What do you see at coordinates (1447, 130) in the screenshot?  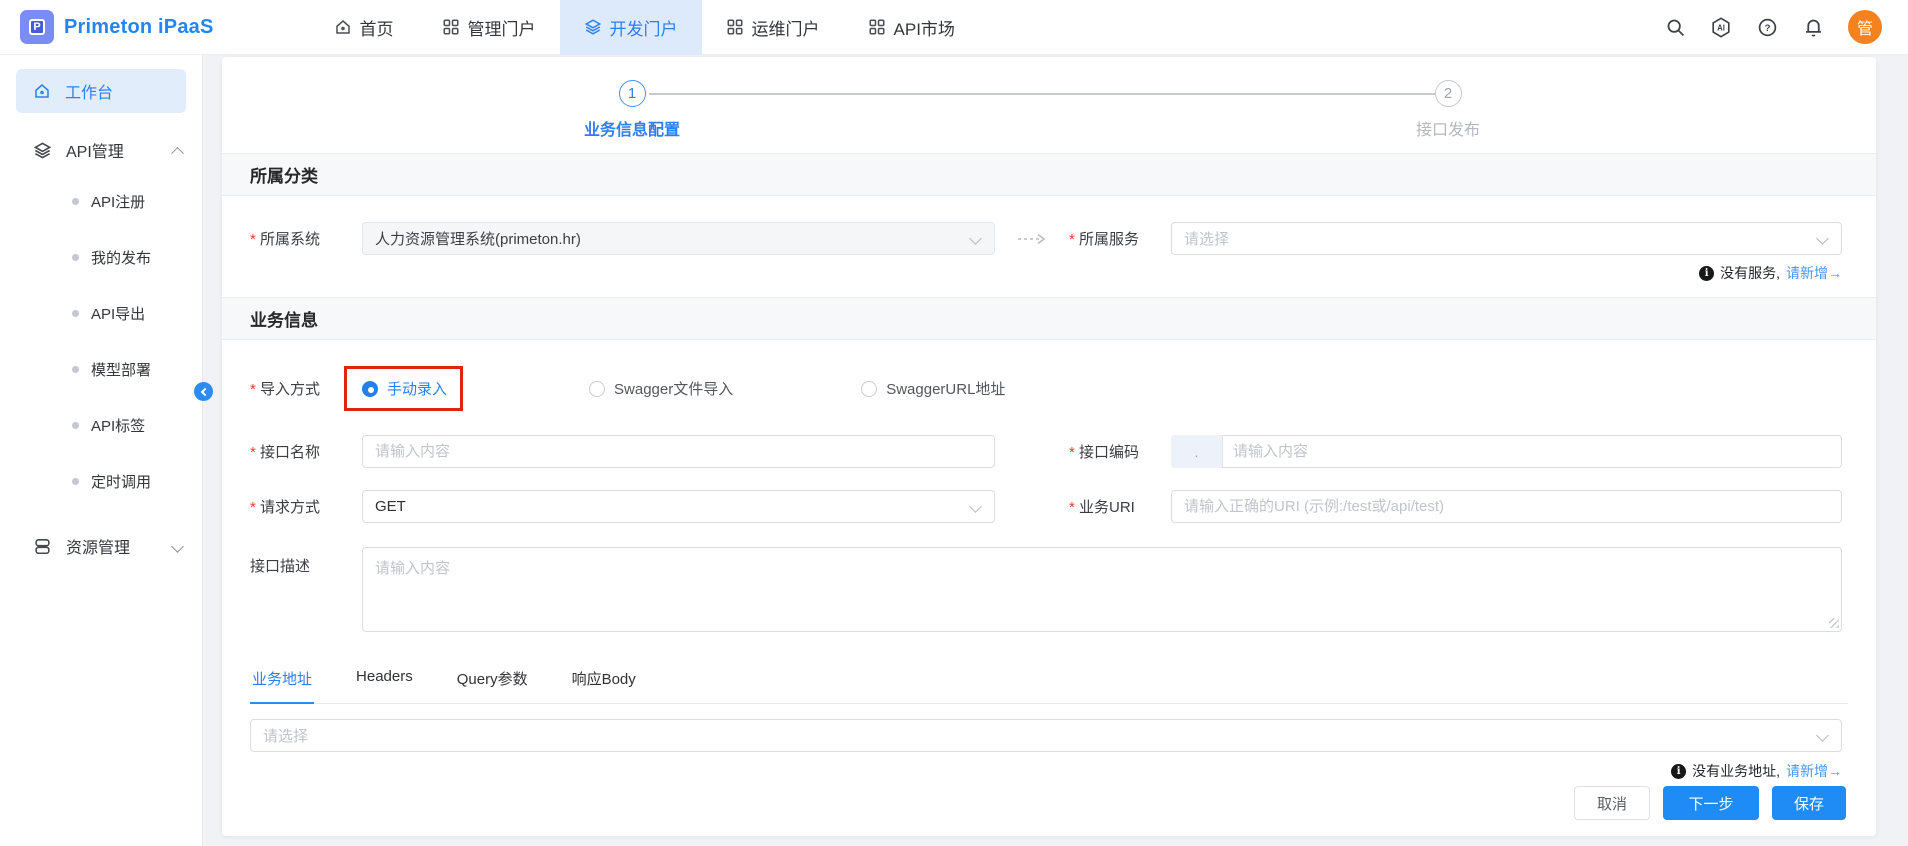 I see `step-label: 接口发布` at bounding box center [1447, 130].